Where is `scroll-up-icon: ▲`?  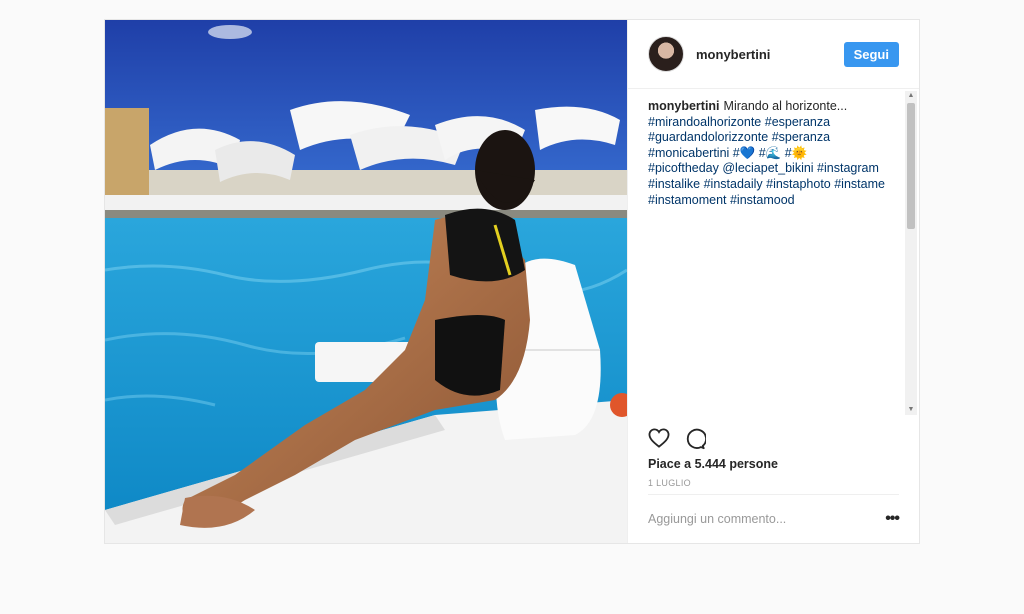
scroll-up-icon: ▲ is located at coordinates (911, 96).